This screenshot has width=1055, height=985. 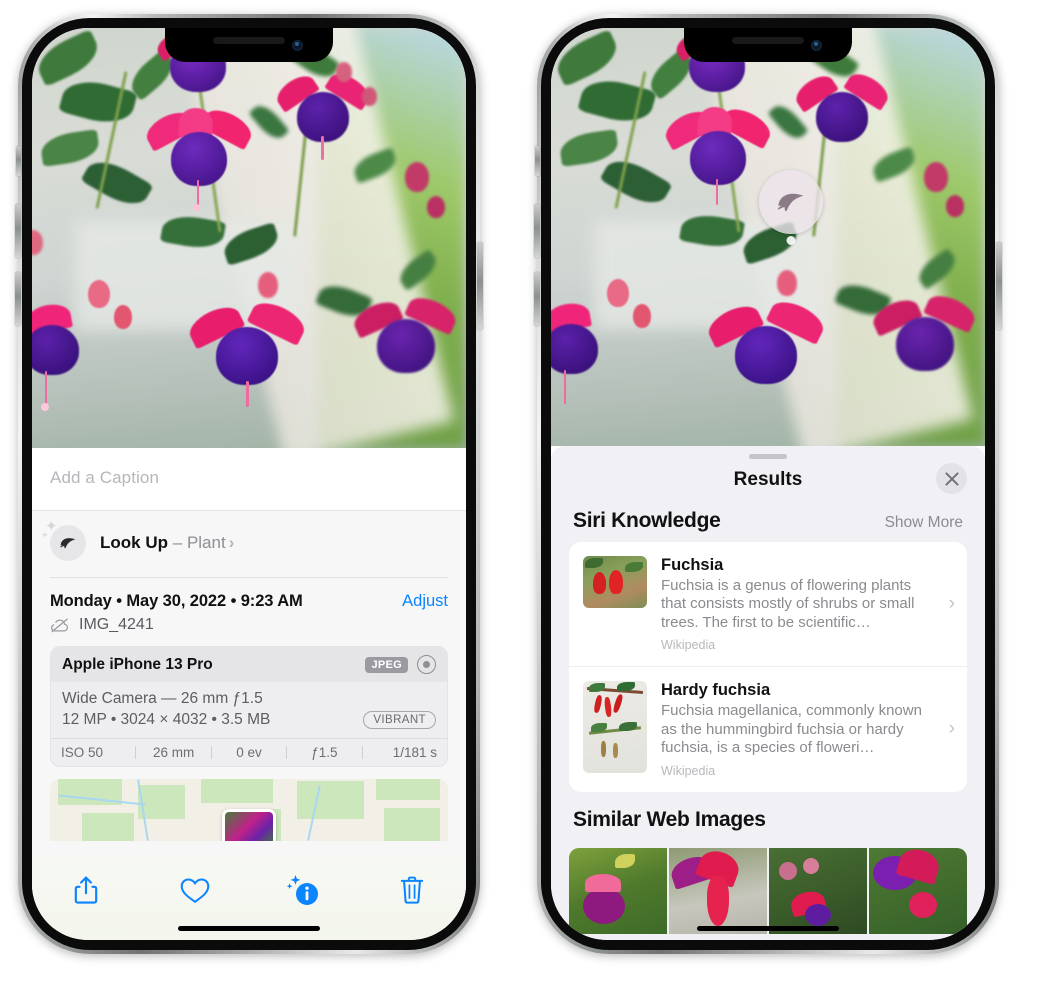 What do you see at coordinates (768, 890) in the screenshot?
I see `similar-web-images-grid` at bounding box center [768, 890].